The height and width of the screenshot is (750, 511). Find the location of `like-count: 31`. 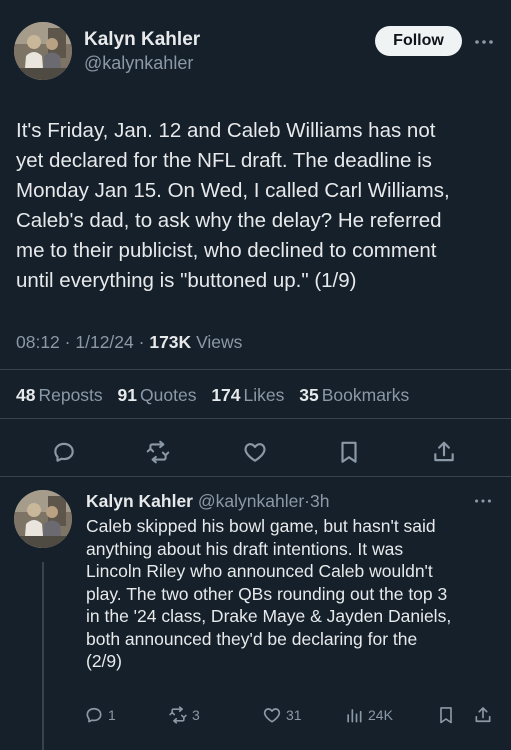

like-count: 31 is located at coordinates (294, 715).